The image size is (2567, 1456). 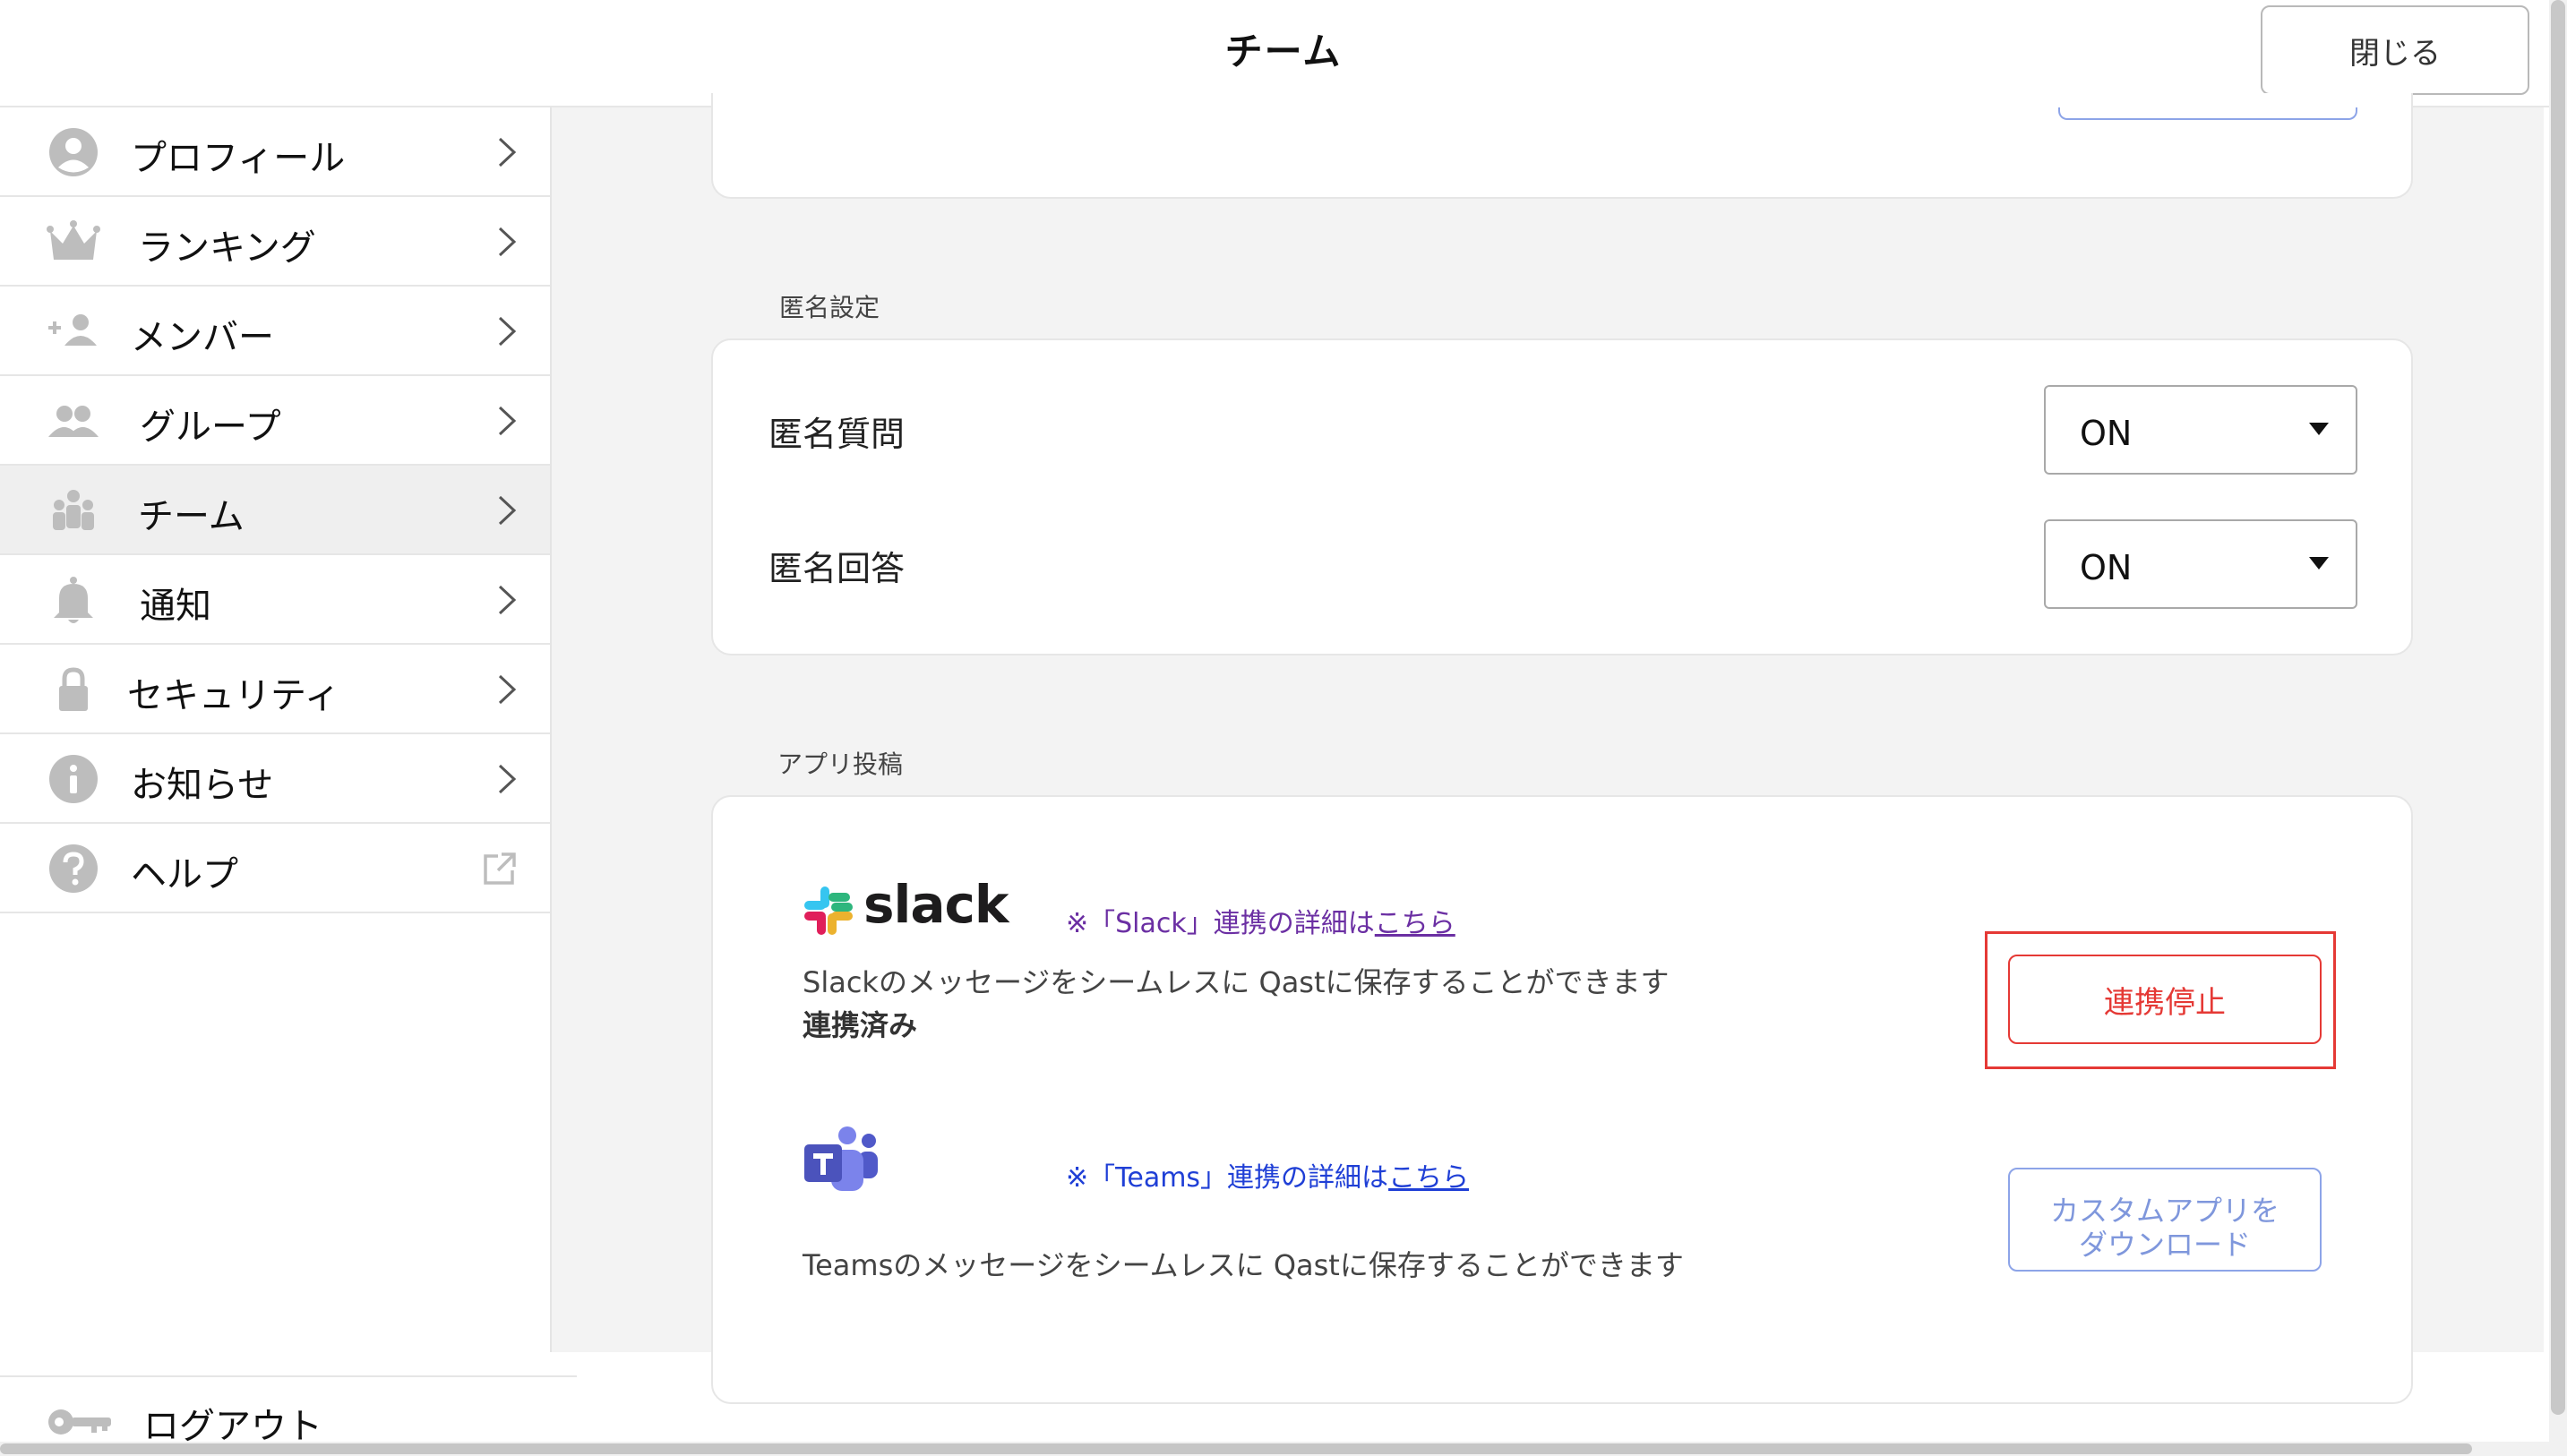 What do you see at coordinates (2164, 1245) in the screenshot?
I see `download-button-line2: ダウンロード` at bounding box center [2164, 1245].